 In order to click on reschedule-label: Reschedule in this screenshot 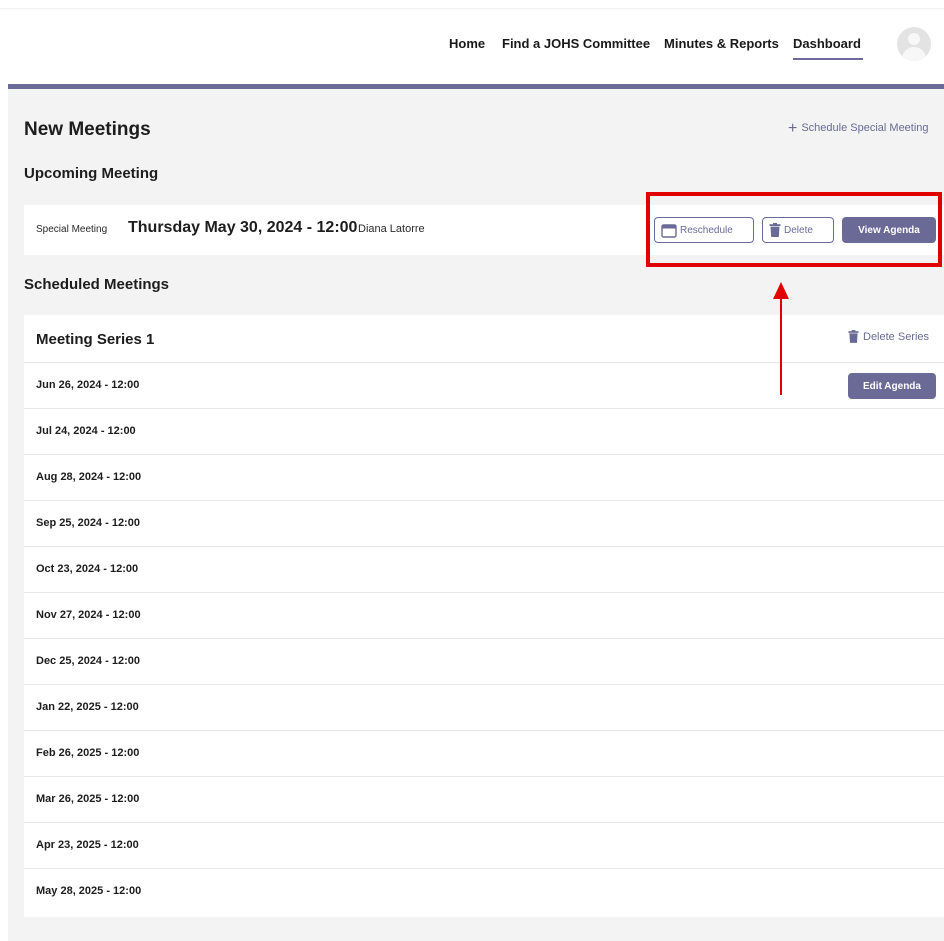, I will do `click(706, 230)`.